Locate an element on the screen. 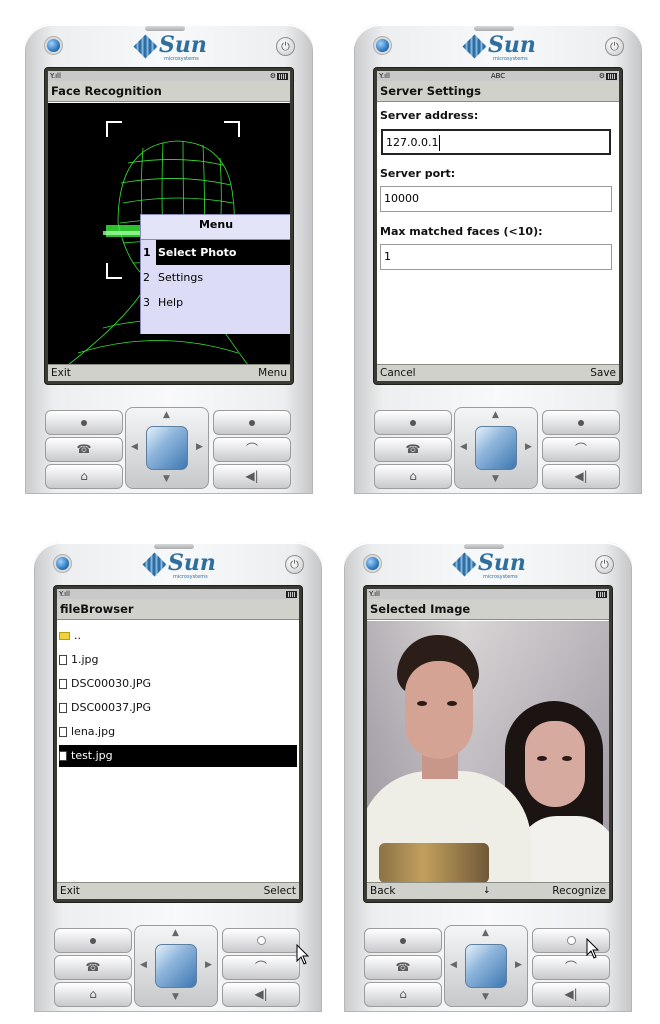 The width and height of the screenshot is (660, 1024). file-name: DSC00030.JPG is located at coordinates (111, 683).